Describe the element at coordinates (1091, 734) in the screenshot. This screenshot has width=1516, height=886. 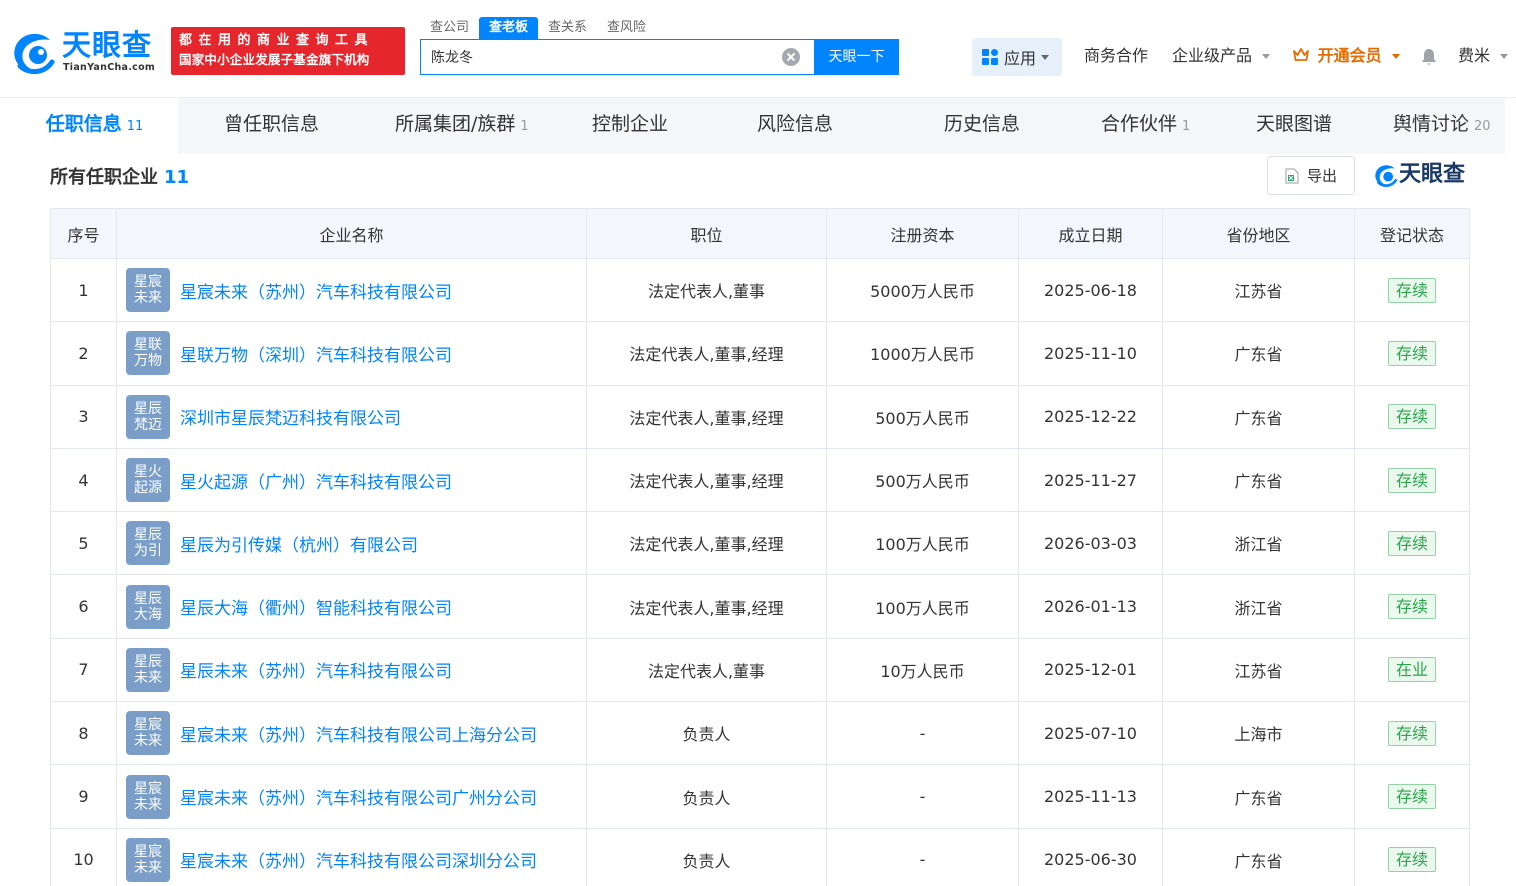
I see `founded-date: 2025-07-10` at that location.